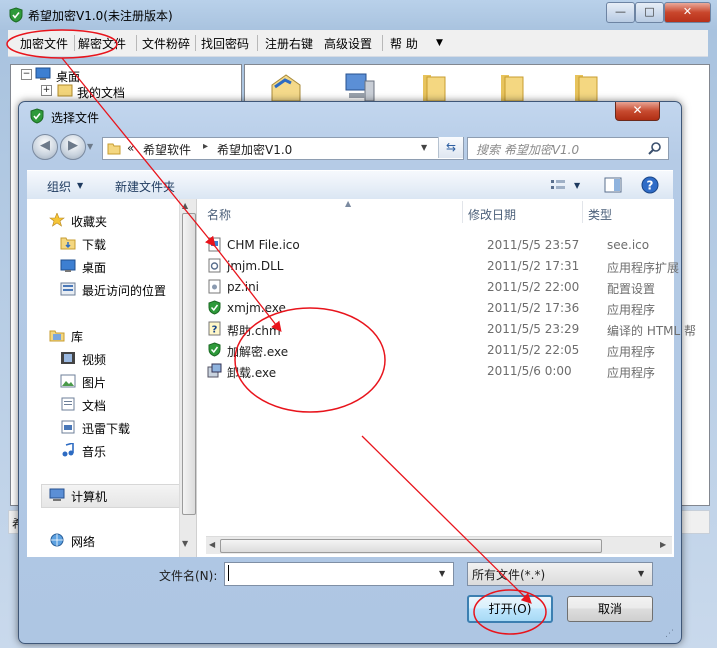  I want to click on breadcrumb-item-current-folder: 希望加密V1.0, so click(254, 149).